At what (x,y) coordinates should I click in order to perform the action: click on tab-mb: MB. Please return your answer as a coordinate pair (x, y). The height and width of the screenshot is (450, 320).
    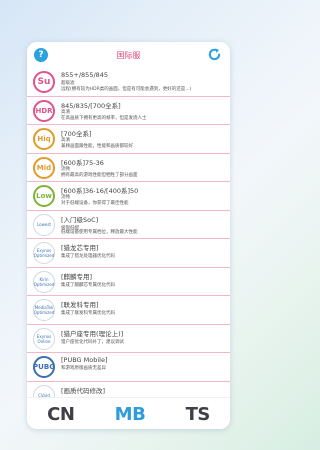
    Looking at the image, I should click on (130, 414).